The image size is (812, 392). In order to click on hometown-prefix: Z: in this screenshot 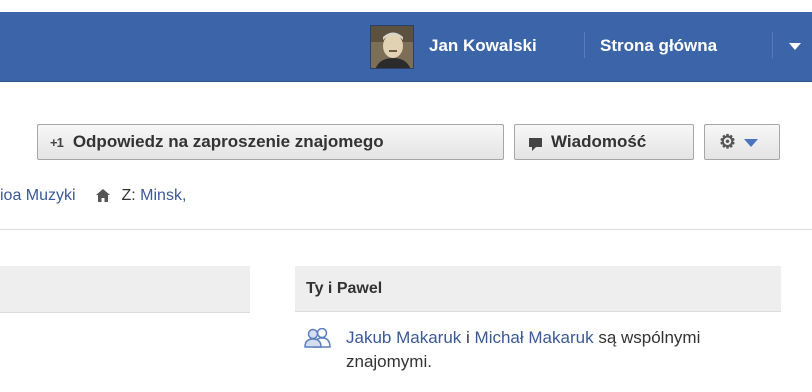, I will do `click(128, 195)`.